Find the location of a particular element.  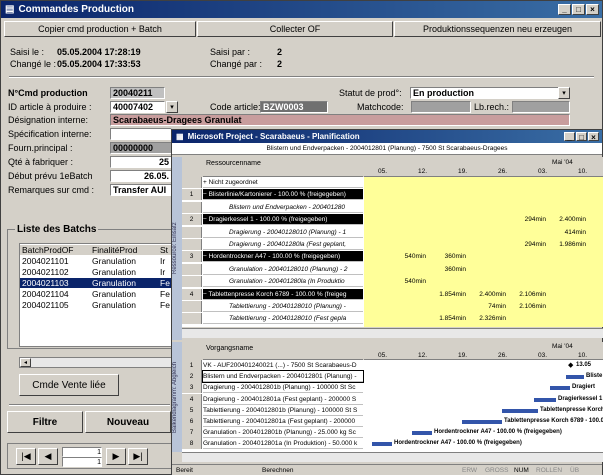

task-row-number: 7 is located at coordinates (192, 433).